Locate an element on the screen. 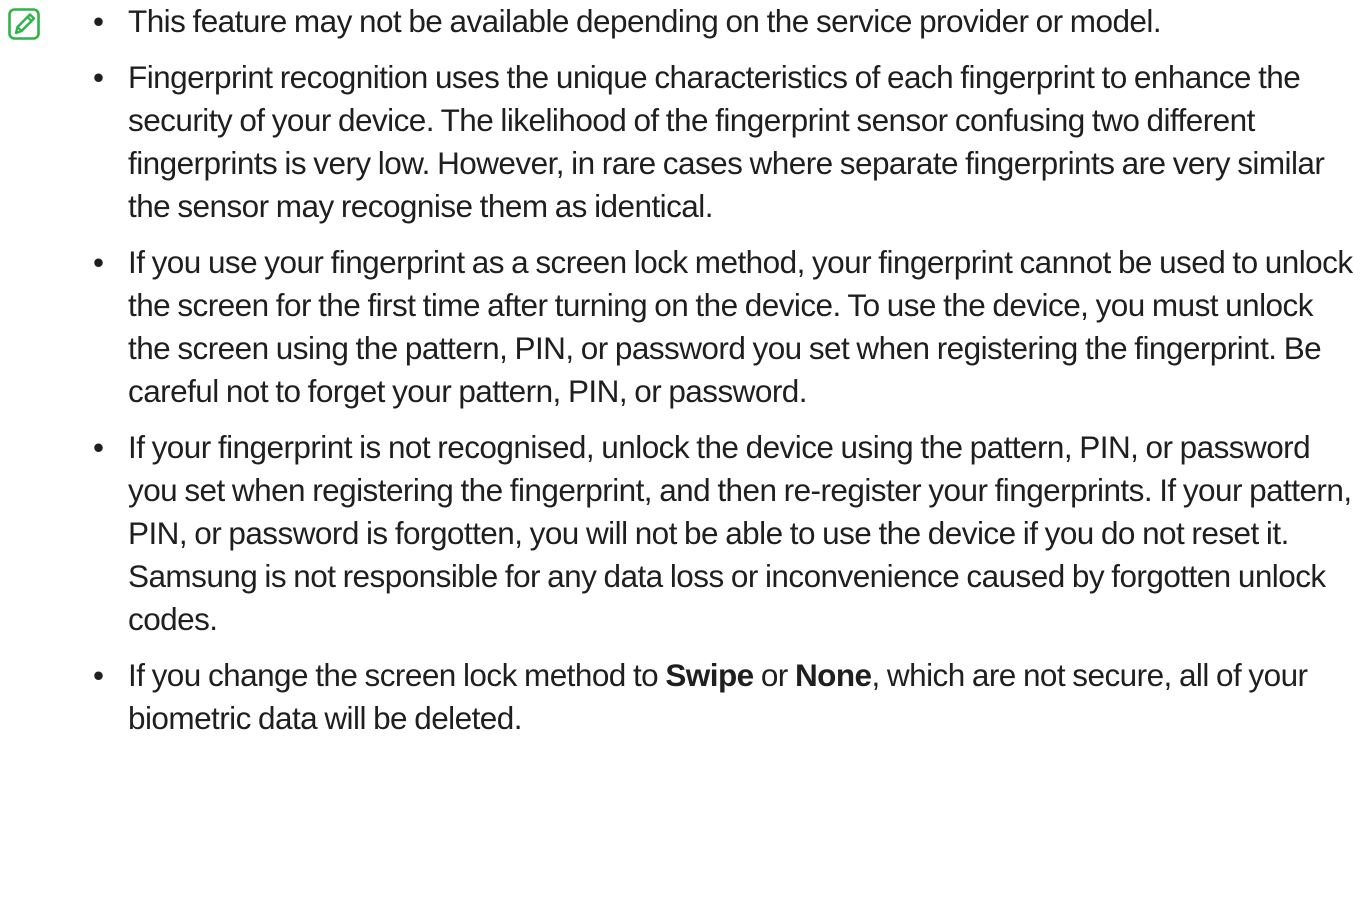 This screenshot has height=905, width=1369. swipe-option-label: Swipe is located at coordinates (709, 675).